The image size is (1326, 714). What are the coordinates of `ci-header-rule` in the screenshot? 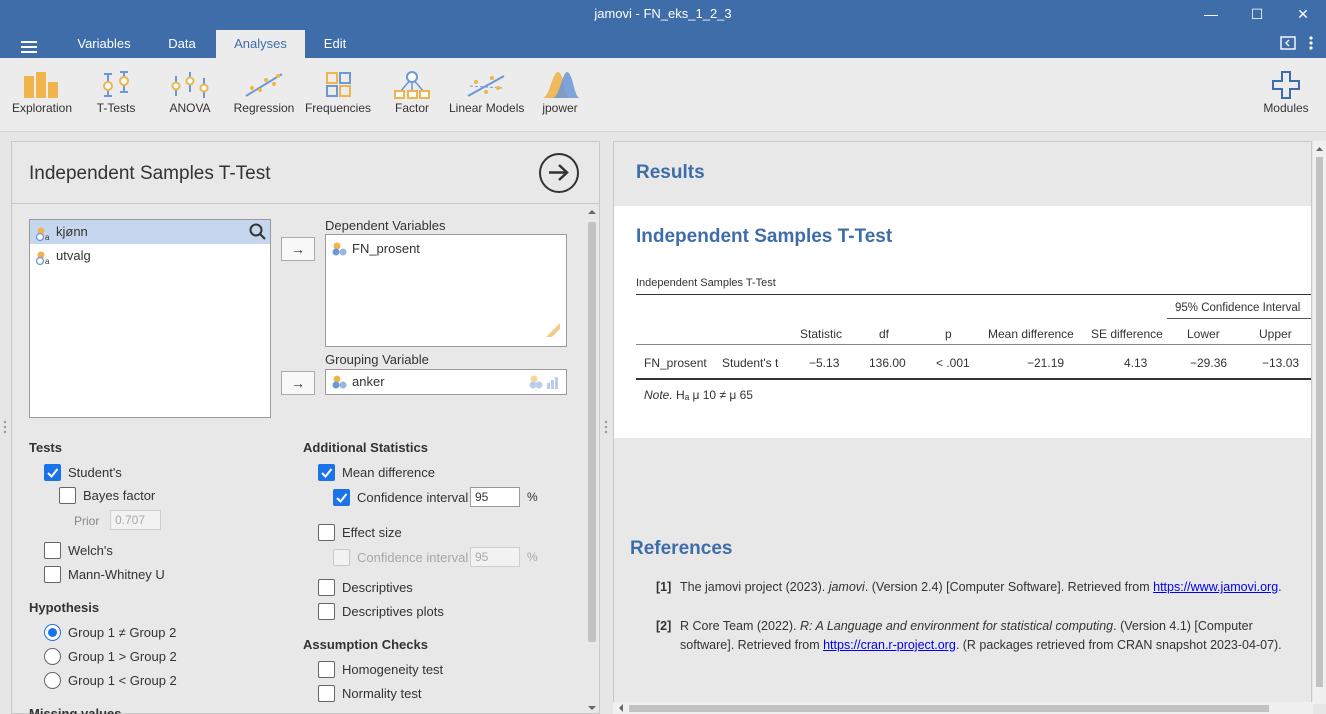 It's located at (1239, 318).